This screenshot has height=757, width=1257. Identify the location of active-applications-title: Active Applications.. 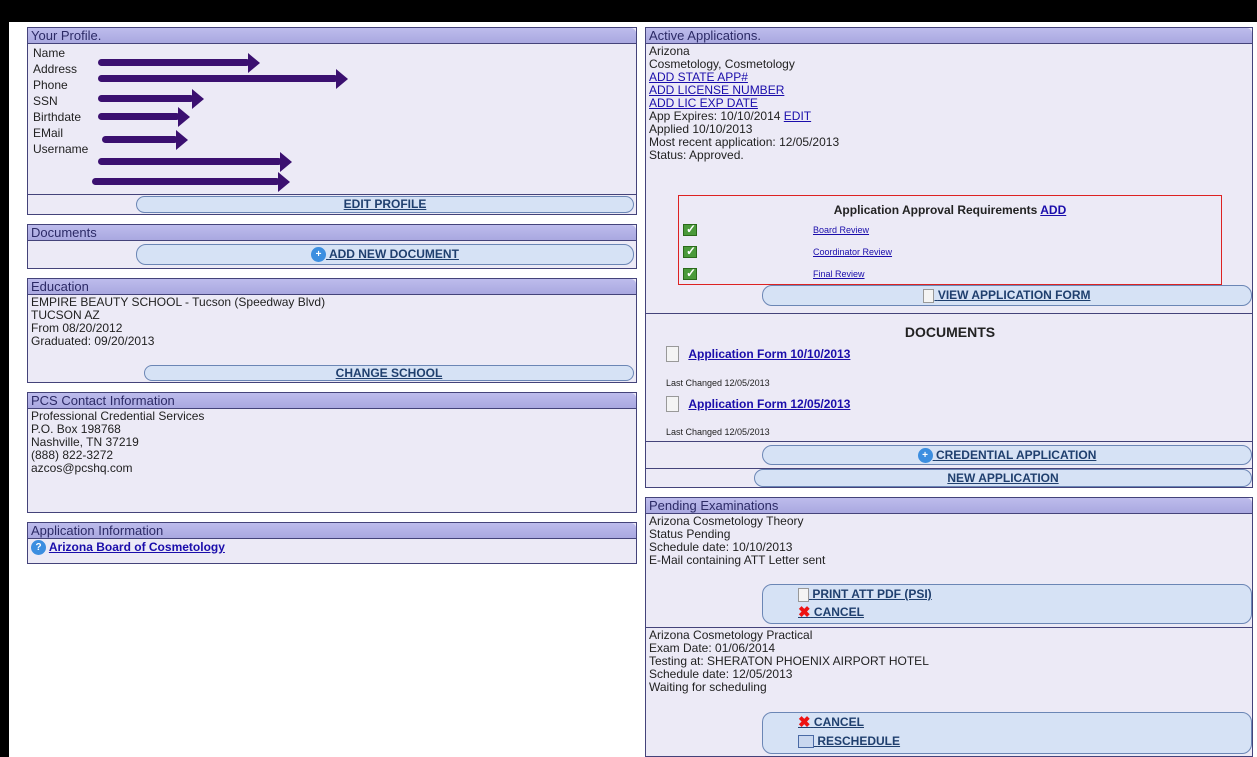
(949, 36).